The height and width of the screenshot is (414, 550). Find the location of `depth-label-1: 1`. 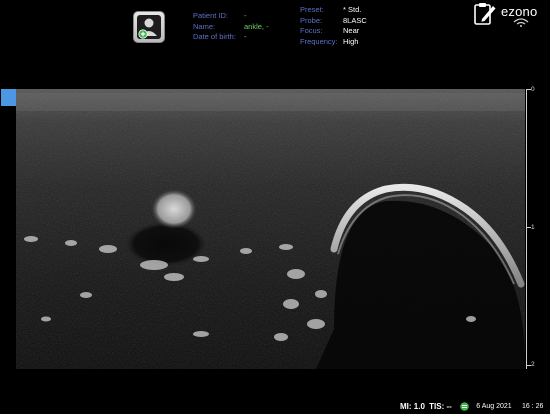

depth-label-1: 1 is located at coordinates (533, 227).